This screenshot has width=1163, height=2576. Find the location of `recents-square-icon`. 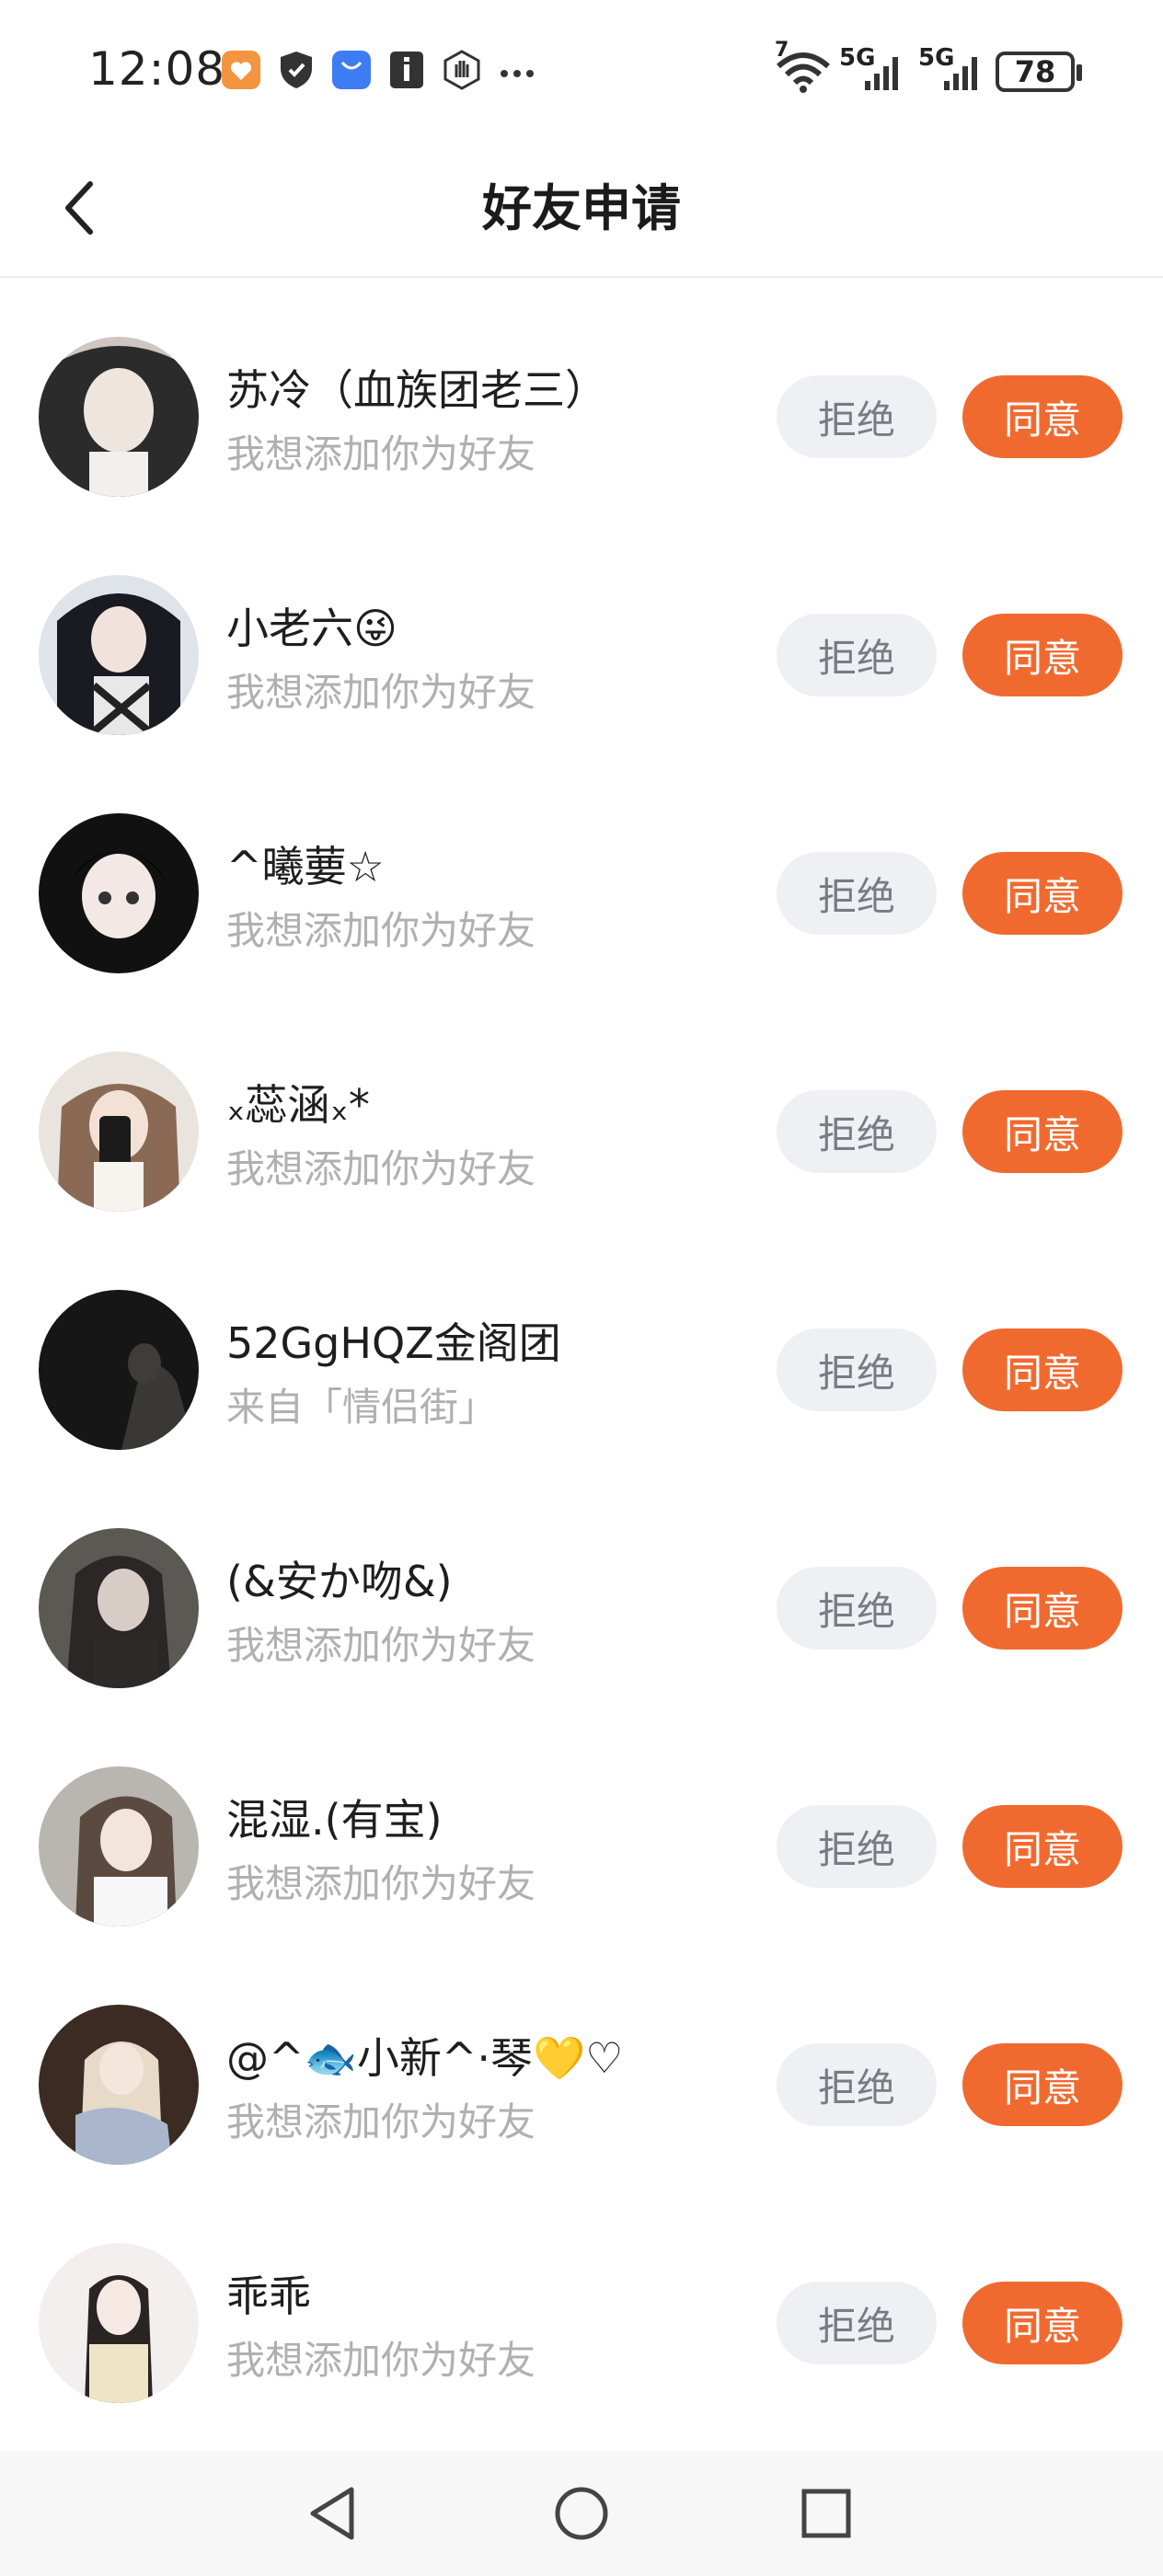

recents-square-icon is located at coordinates (826, 2513).